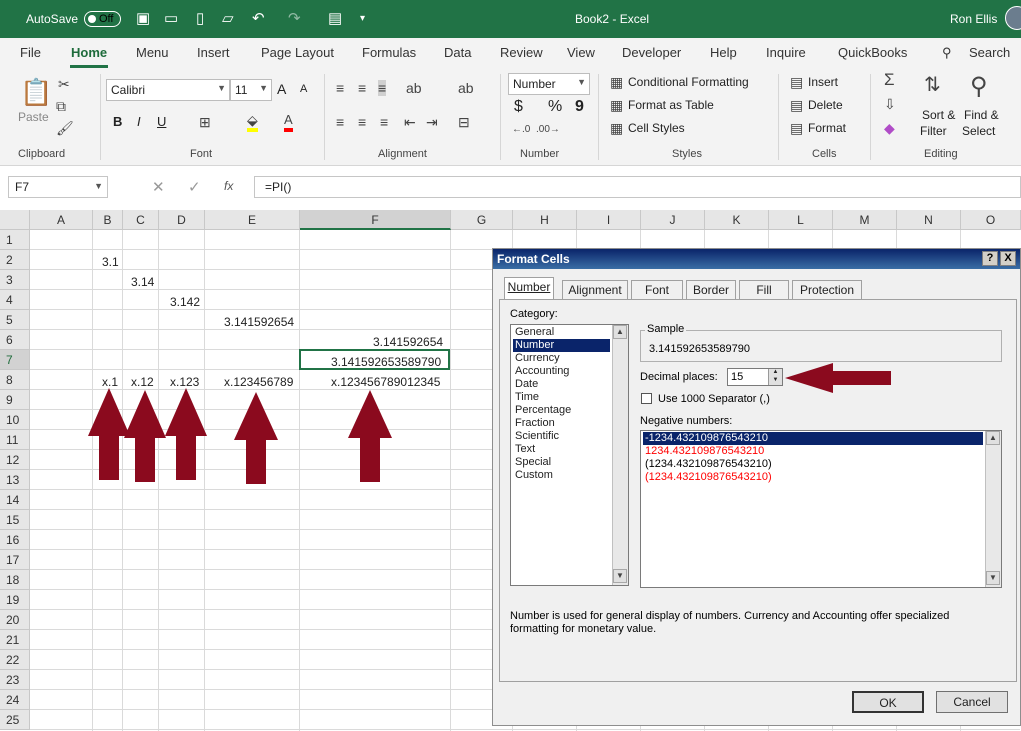  What do you see at coordinates (548, 130) in the screenshot?
I see `decrease-decimal-icon: .00→` at bounding box center [548, 130].